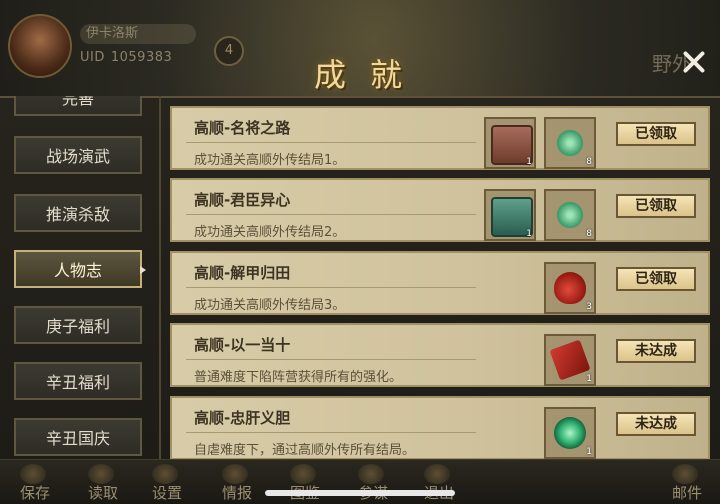  I want to click on advisor-icon, so click(371, 474).